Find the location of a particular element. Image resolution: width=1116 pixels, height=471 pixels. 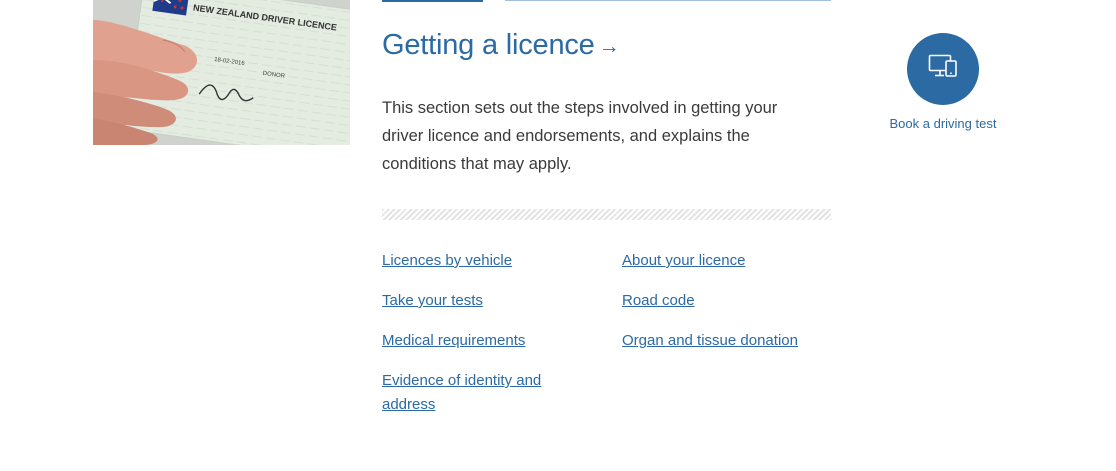

link-about-your-licence: About your licence is located at coordinates (683, 261).